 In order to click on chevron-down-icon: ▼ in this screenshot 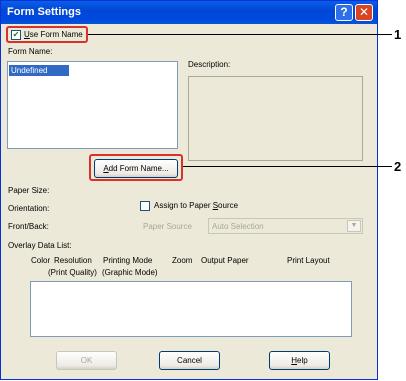, I will do `click(354, 226)`.